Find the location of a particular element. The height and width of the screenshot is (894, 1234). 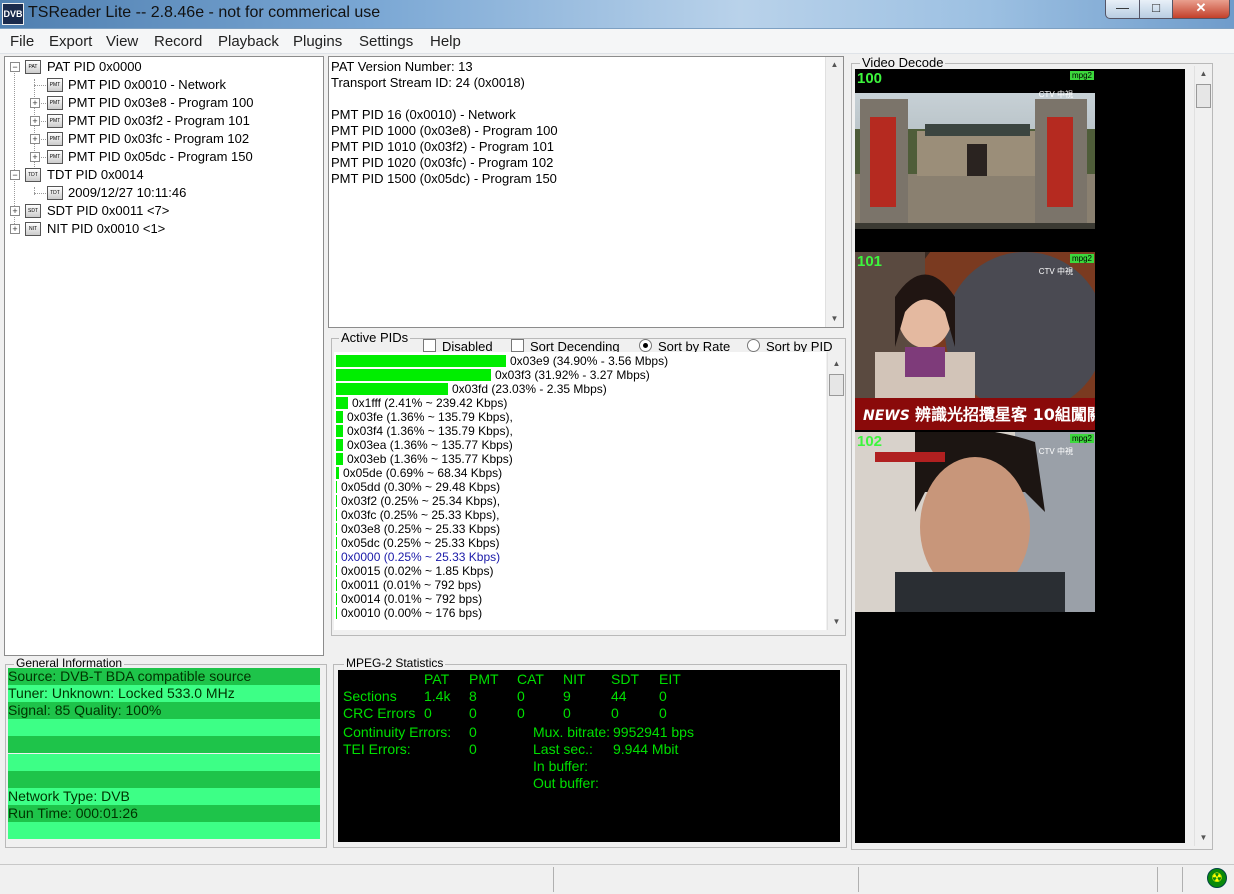

tree-item-label: PMT PID 0x0010 - Network is located at coordinates (147, 84).